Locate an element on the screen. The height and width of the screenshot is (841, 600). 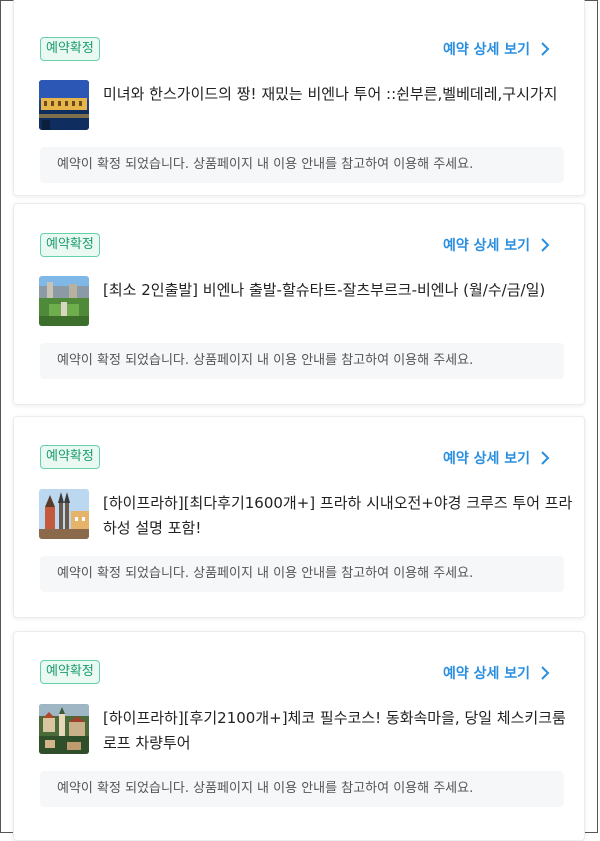
tour-title: 미녀와 한스가이드의 짱! 재밌는 비엔나 투어 ::쉰부른,벨베데레,구시가지 is located at coordinates (338, 94).